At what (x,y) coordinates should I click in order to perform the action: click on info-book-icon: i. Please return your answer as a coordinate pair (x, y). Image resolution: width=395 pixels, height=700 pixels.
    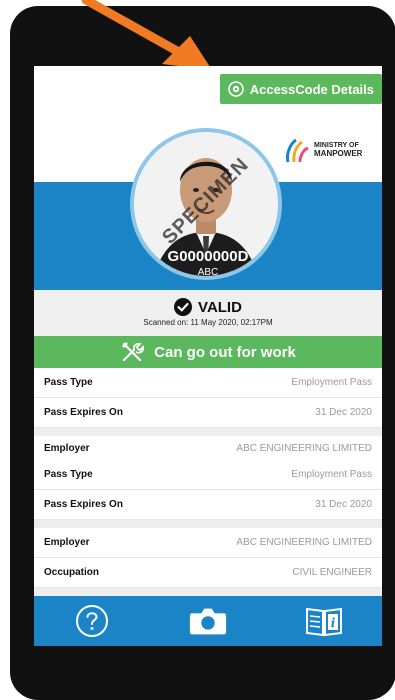
    Looking at the image, I should click on (324, 622).